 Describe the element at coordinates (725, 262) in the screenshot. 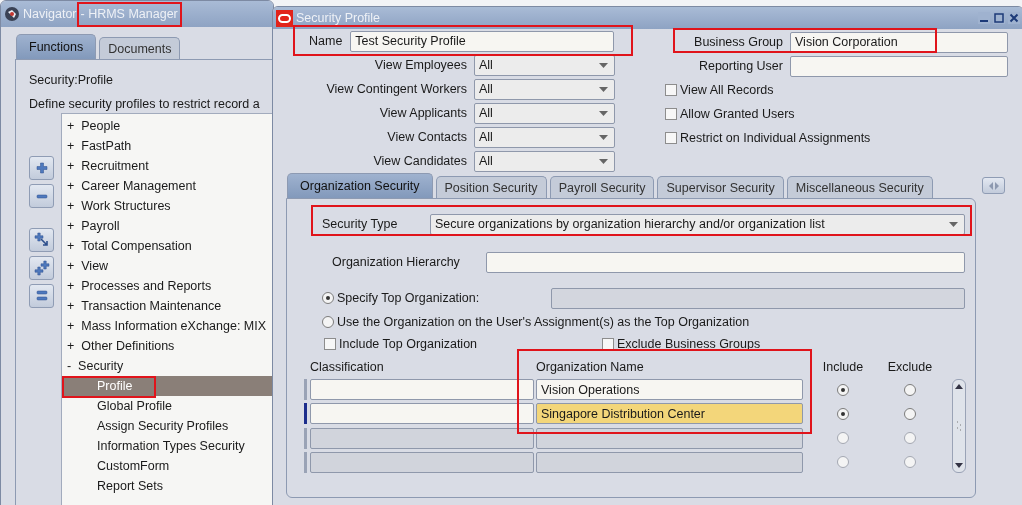

I see `organization-hierarchy-field` at that location.